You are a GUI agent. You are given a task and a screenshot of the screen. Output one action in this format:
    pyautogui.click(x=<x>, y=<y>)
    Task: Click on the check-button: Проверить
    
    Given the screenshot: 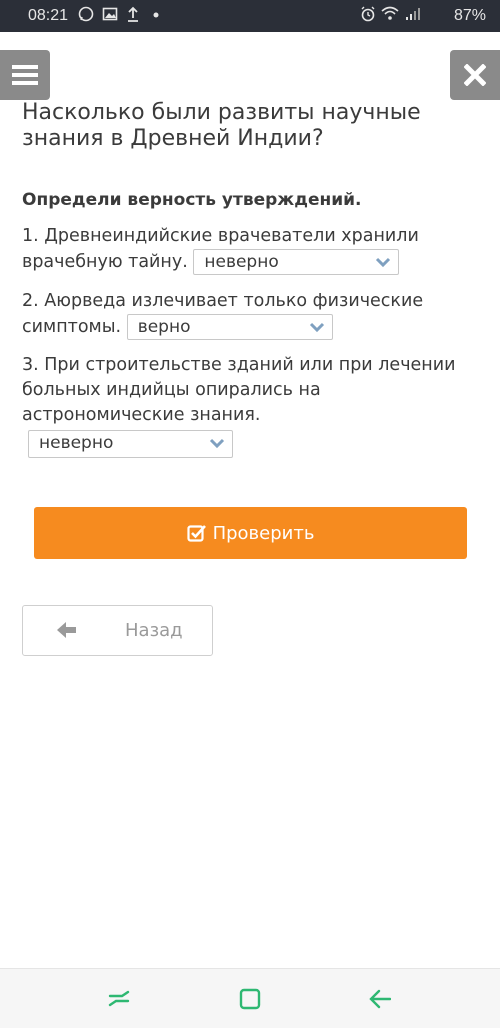 What is the action you would take?
    pyautogui.click(x=250, y=533)
    